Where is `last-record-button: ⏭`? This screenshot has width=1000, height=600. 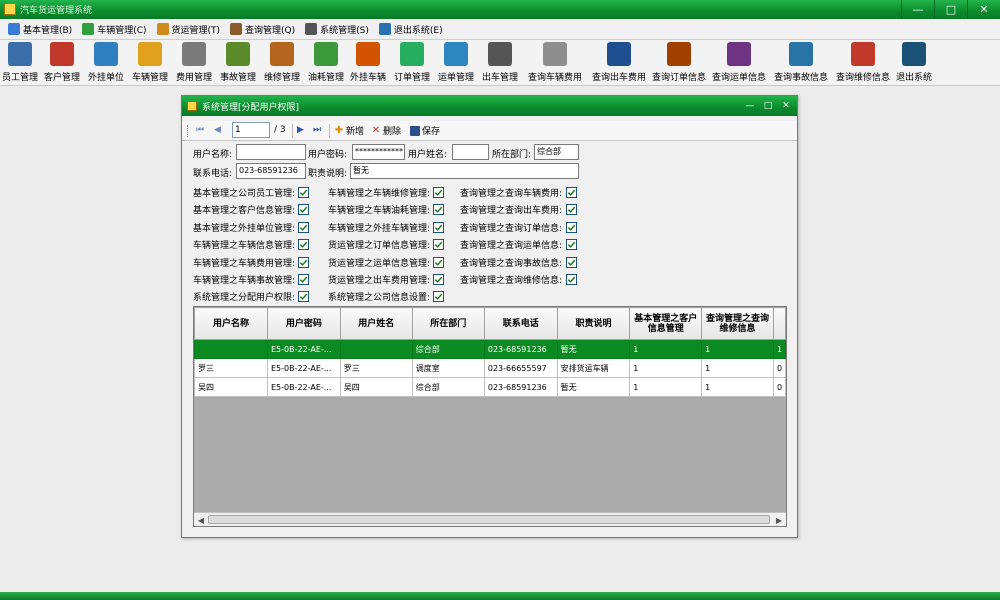
last-record-button: ⏭ is located at coordinates (317, 131).